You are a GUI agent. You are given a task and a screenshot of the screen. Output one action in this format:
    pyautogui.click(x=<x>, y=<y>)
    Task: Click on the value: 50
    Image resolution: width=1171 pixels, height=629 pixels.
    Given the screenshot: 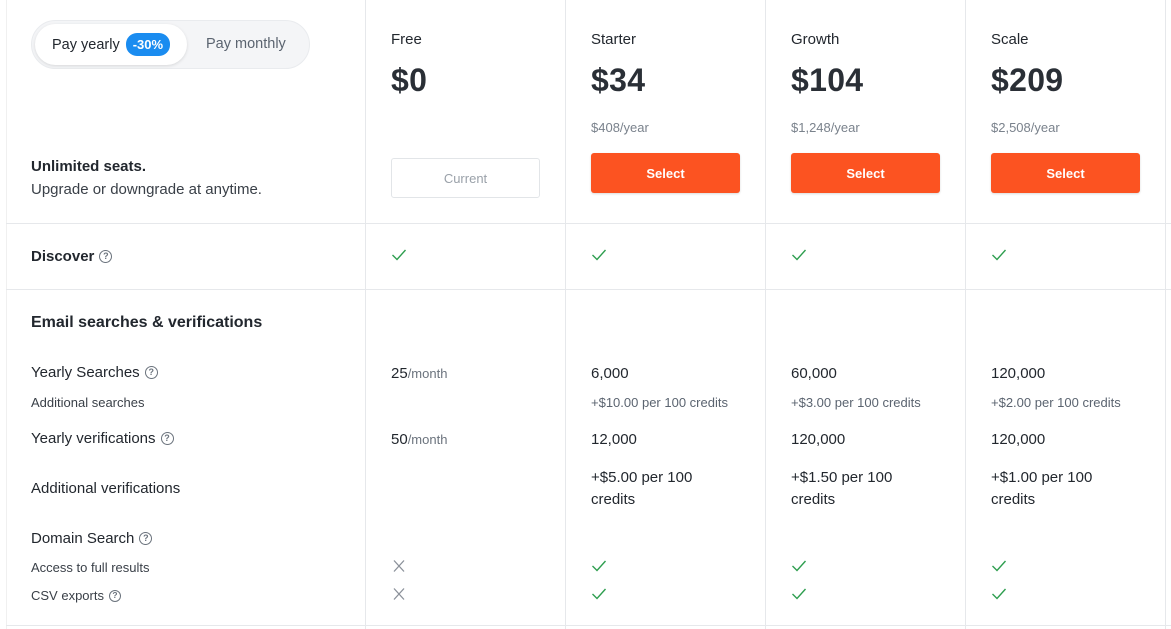 What is the action you would take?
    pyautogui.click(x=399, y=439)
    